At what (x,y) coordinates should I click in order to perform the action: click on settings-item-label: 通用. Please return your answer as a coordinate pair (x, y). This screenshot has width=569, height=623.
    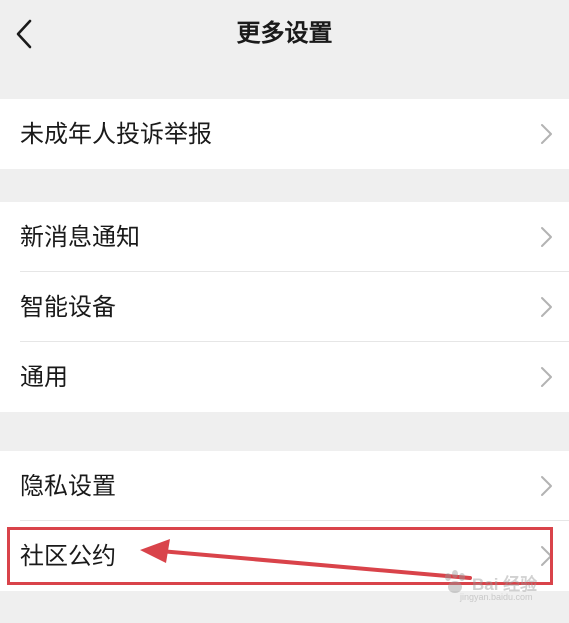
    Looking at the image, I should click on (44, 377).